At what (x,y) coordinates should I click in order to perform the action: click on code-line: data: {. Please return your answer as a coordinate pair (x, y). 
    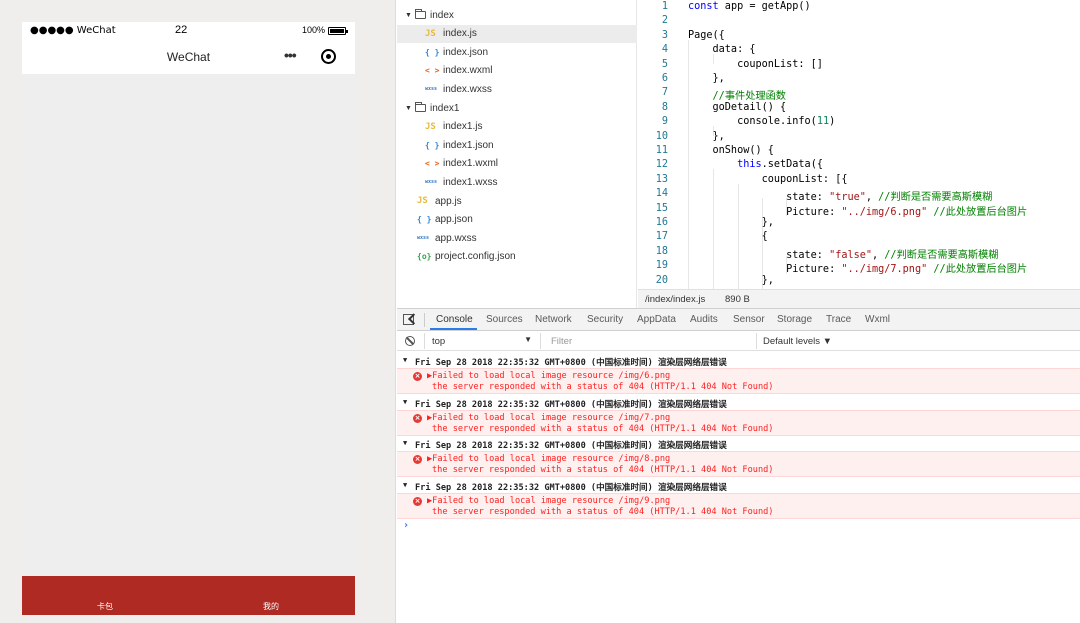
    Looking at the image, I should click on (722, 49).